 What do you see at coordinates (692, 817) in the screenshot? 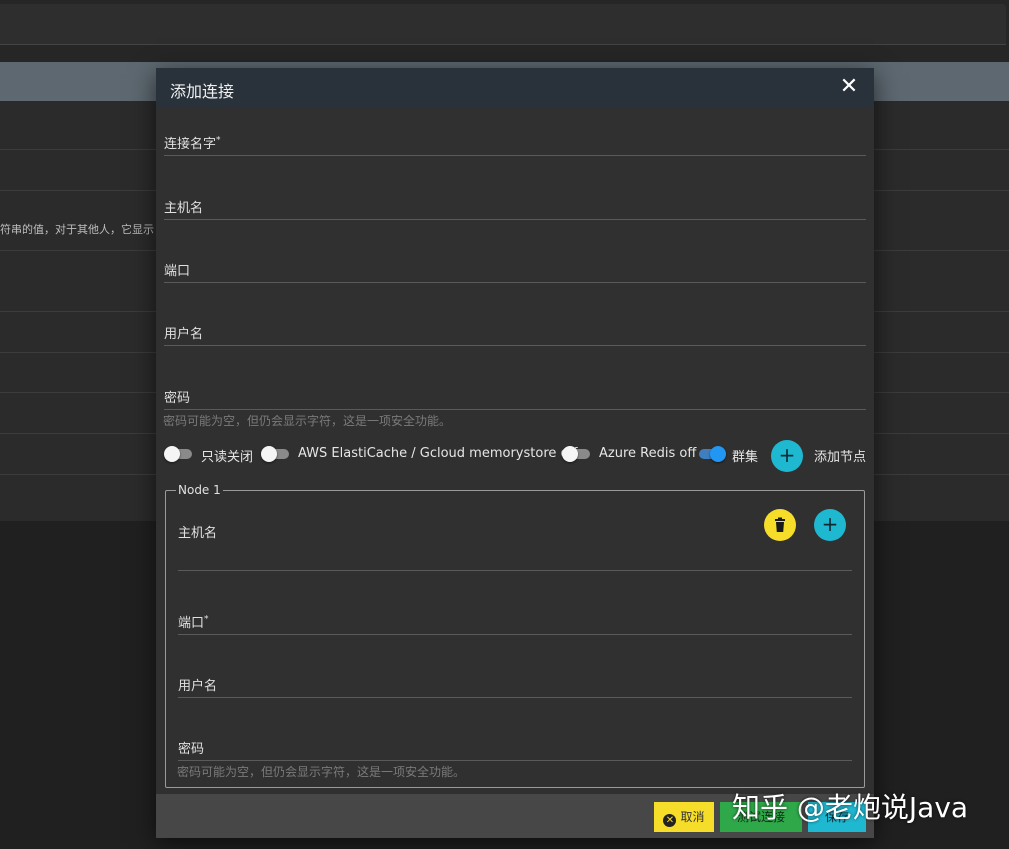
I see `cancel-button-label: 取消` at bounding box center [692, 817].